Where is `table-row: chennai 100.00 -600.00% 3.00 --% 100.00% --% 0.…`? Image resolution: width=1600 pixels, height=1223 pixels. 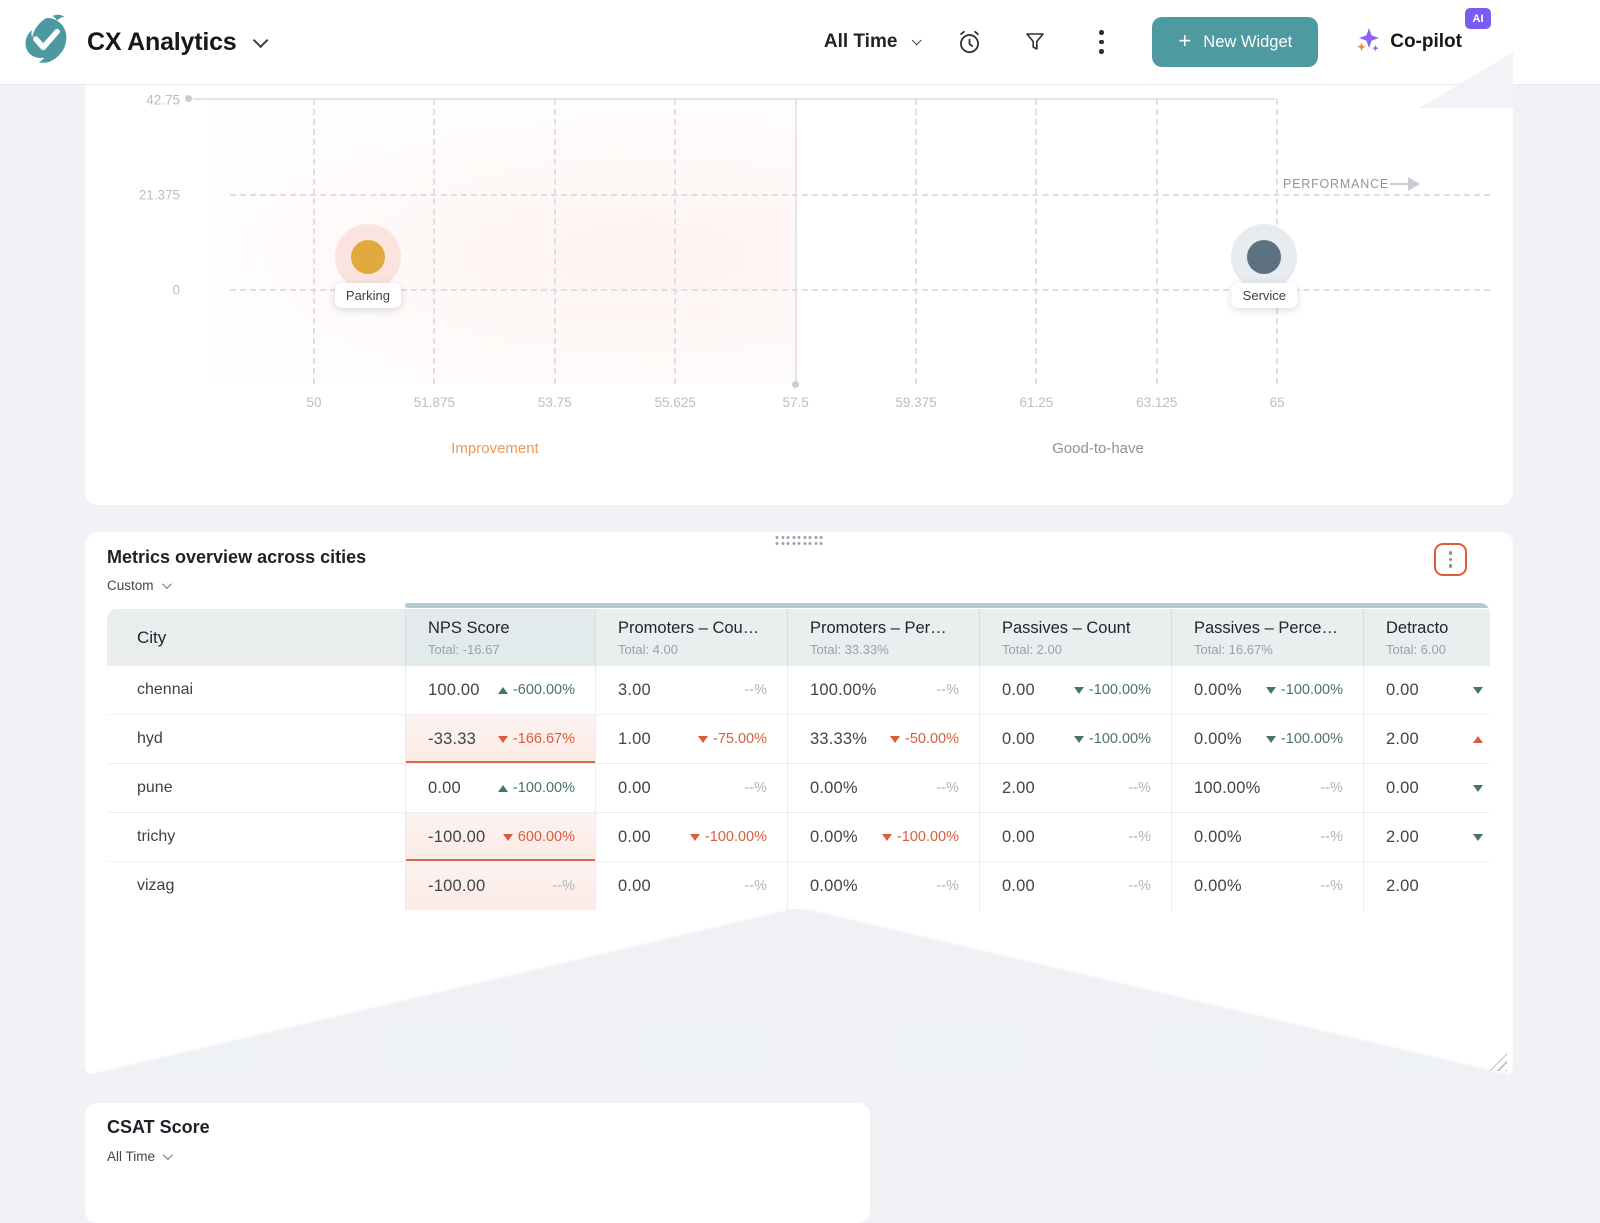 table-row: chennai 100.00 -600.00% 3.00 --% 100.00% --% 0.… is located at coordinates (798, 690).